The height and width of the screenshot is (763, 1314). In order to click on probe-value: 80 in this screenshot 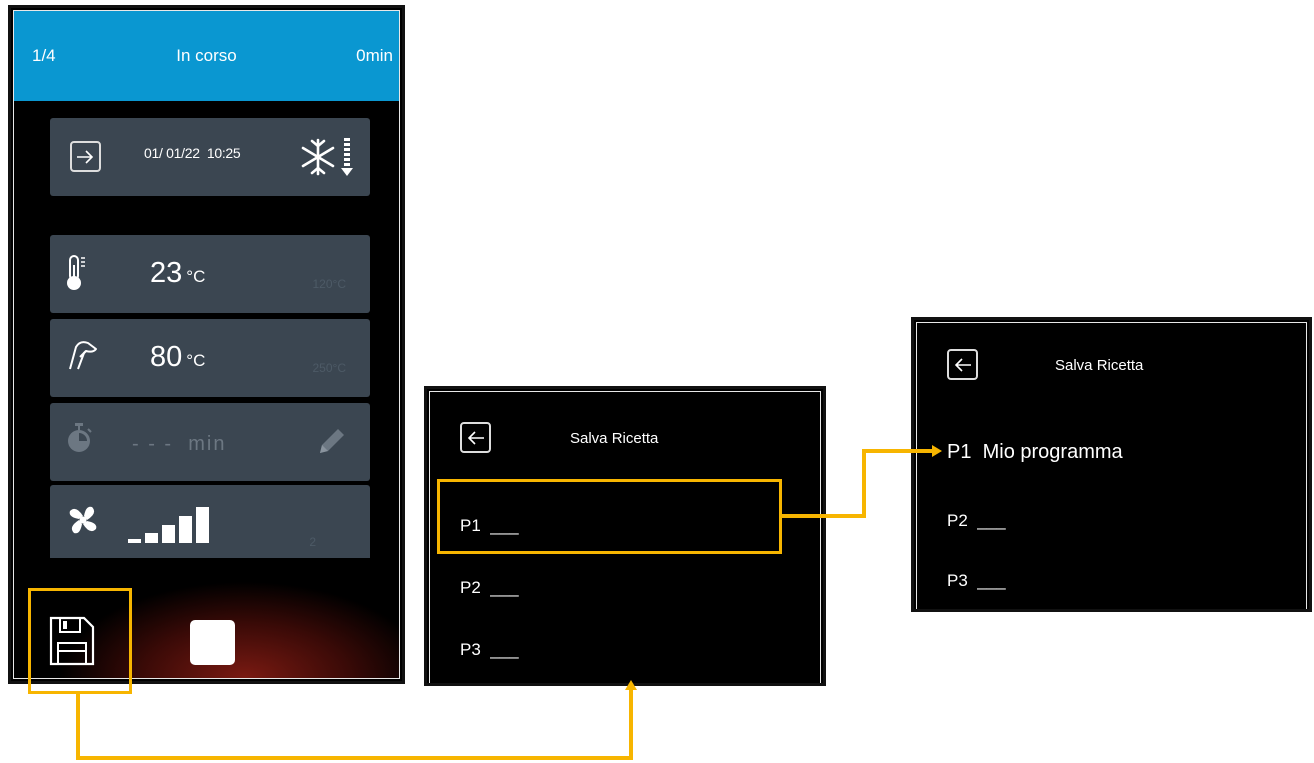, I will do `click(166, 357)`.